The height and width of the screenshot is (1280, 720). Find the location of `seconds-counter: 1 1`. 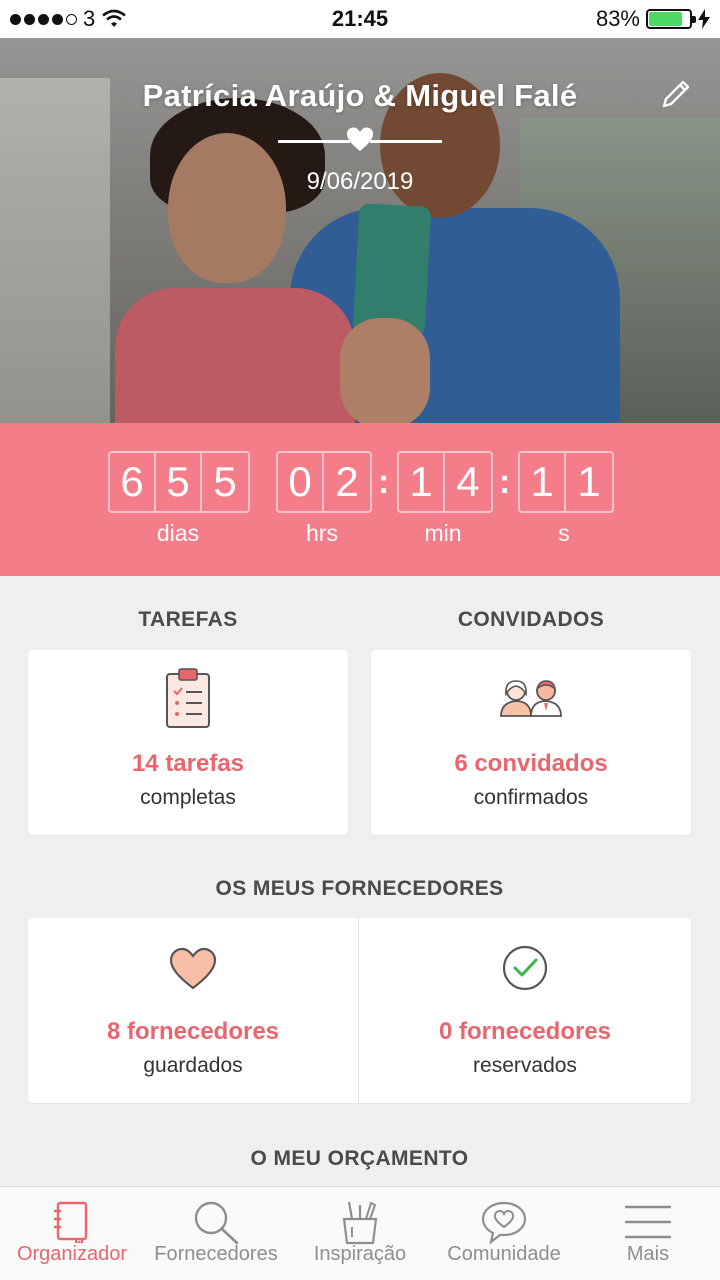

seconds-counter: 1 1 is located at coordinates (566, 482).